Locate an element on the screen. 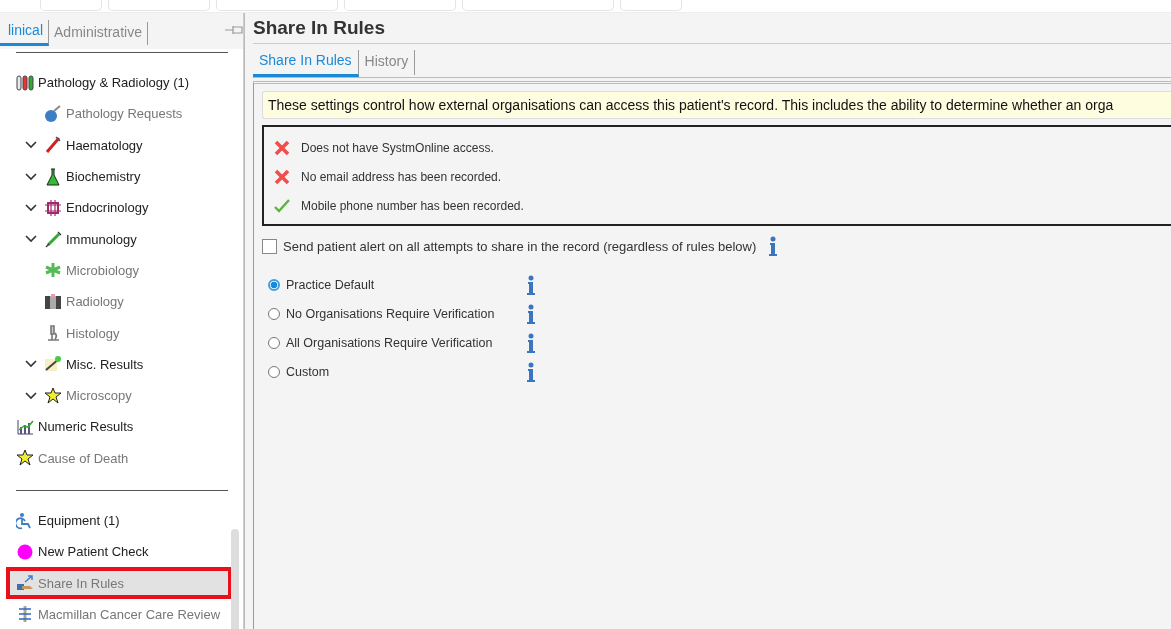 The height and width of the screenshot is (629, 1171). tree-item: Macmillan Cancer Care Review is located at coordinates (119, 613).